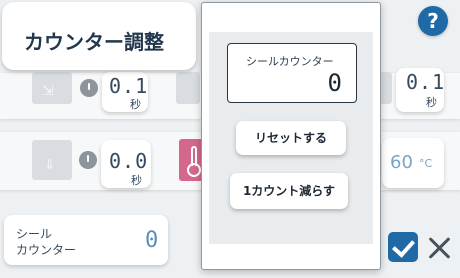  What do you see at coordinates (188, 88) in the screenshot?
I see `move-tile-1b` at bounding box center [188, 88].